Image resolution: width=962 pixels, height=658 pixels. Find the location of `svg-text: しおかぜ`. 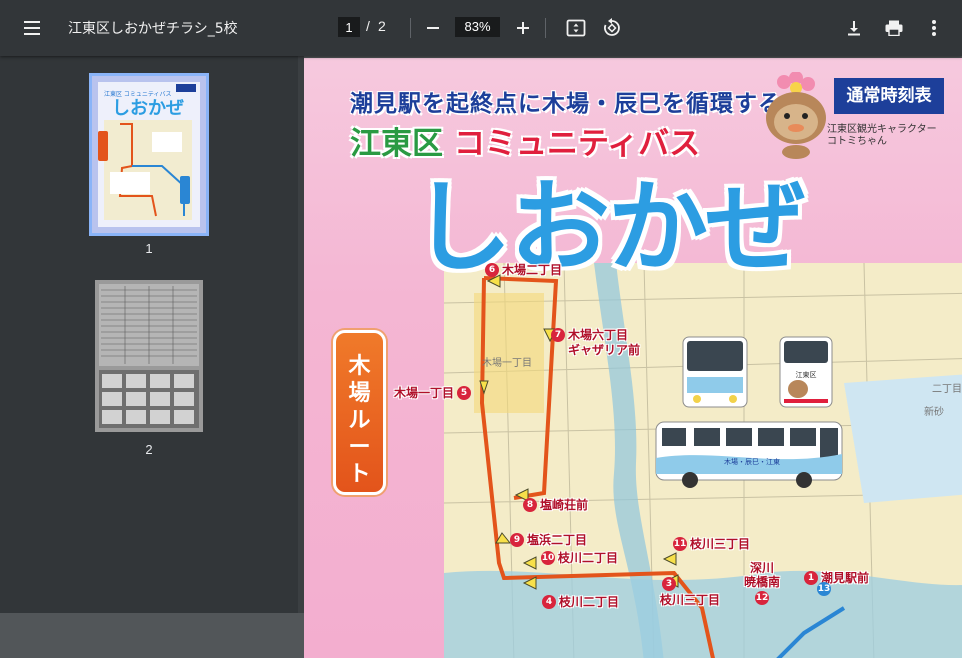

svg-text: しおかぜ is located at coordinates (148, 108).